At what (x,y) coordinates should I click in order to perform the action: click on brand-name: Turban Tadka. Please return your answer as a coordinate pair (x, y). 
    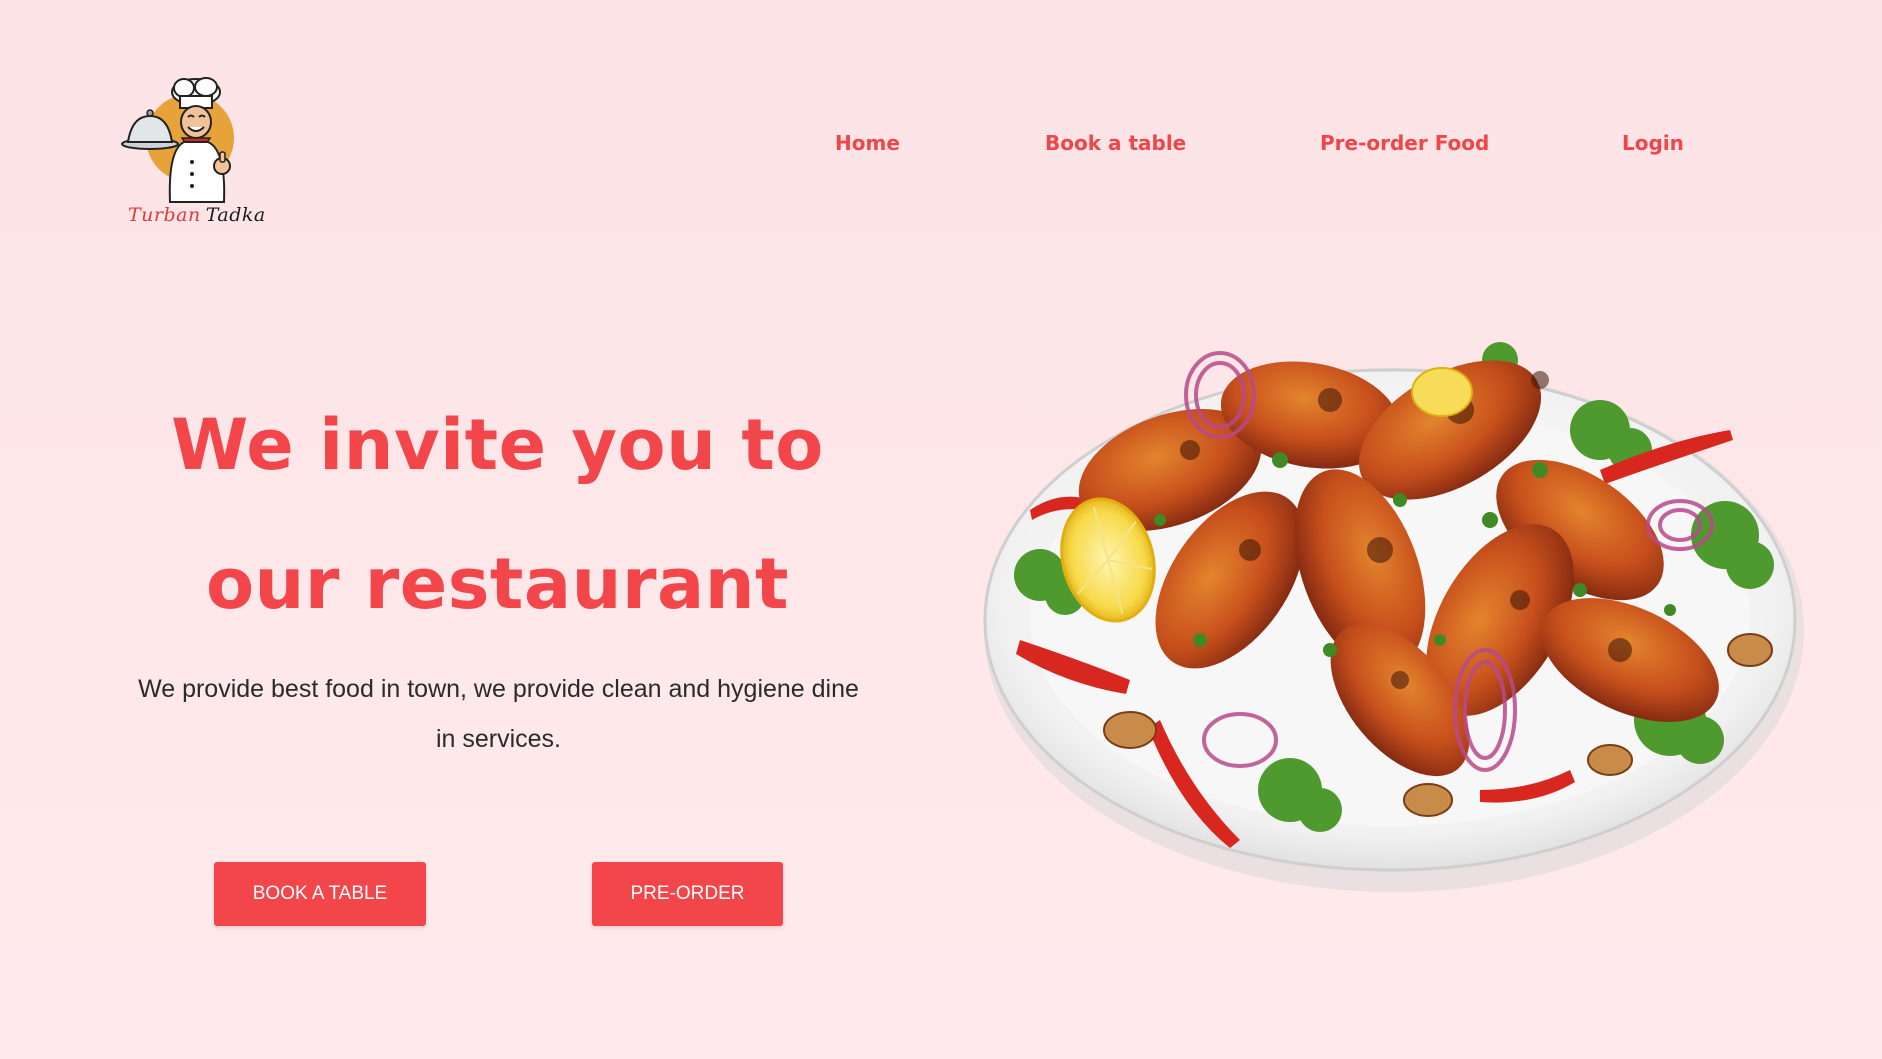
    Looking at the image, I should click on (197, 215).